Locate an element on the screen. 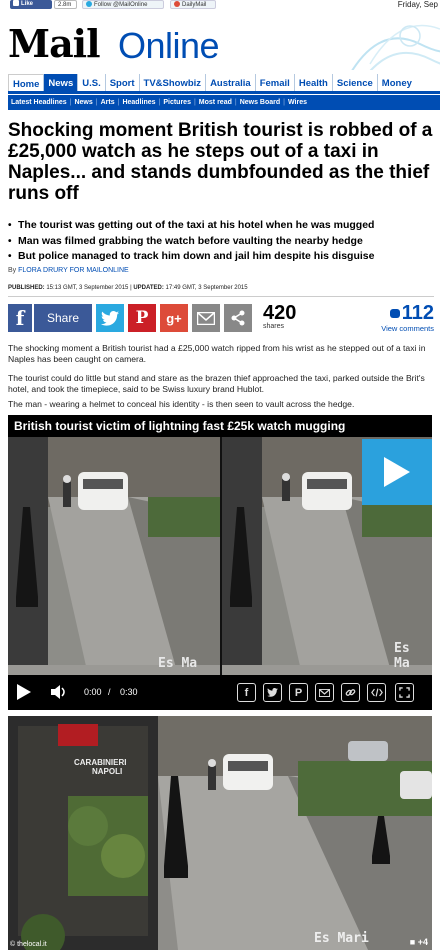  pinterest-video-share: P is located at coordinates (298, 692).